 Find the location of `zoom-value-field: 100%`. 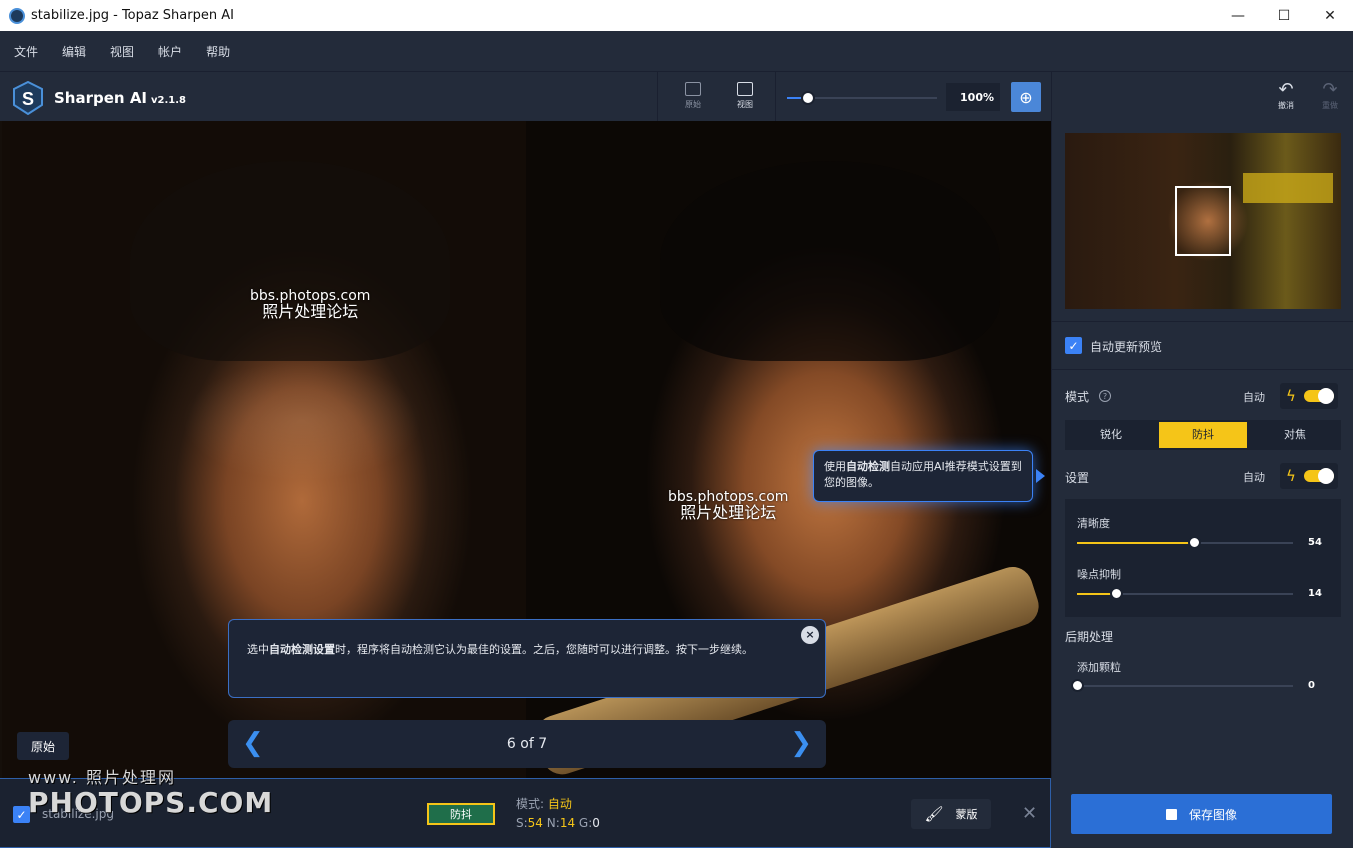

zoom-value-field: 100% is located at coordinates (973, 97).